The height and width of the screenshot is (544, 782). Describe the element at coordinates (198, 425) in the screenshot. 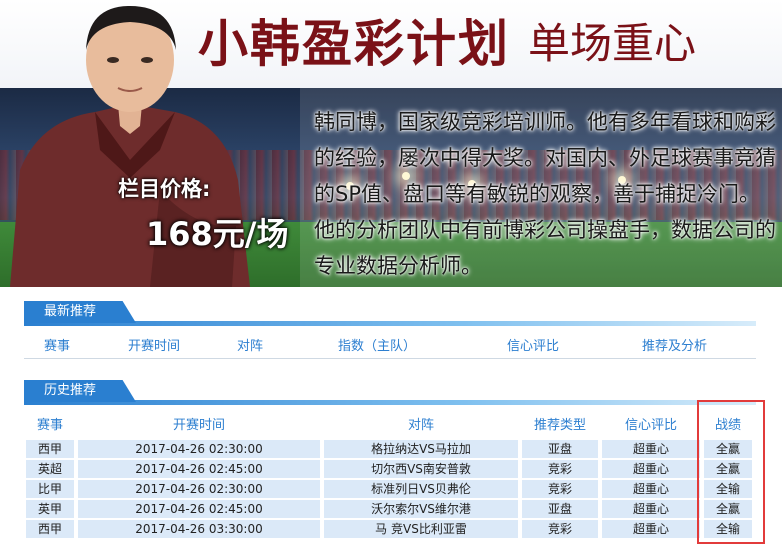

I see `history-col-time: 开赛时间` at that location.